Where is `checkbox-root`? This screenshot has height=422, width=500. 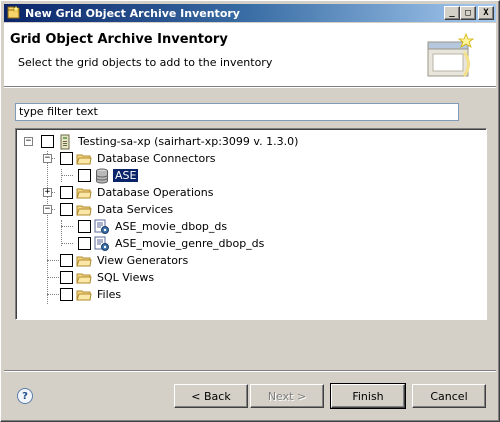 checkbox-root is located at coordinates (47, 141).